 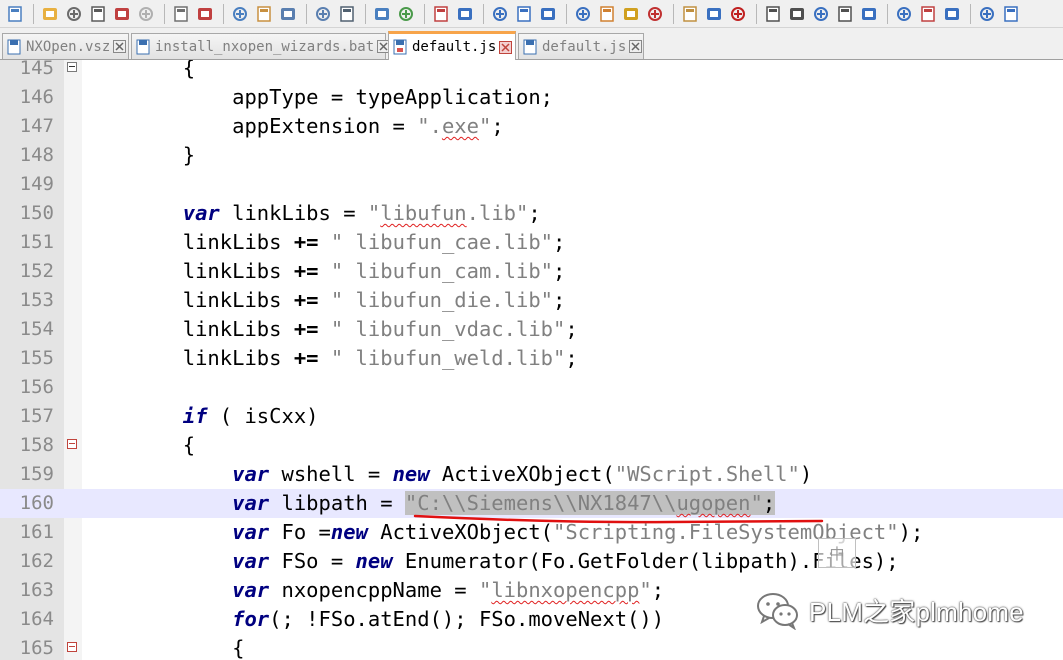 What do you see at coordinates (442, 271) in the screenshot?
I see `string-token: " libufun_cam.lib"` at bounding box center [442, 271].